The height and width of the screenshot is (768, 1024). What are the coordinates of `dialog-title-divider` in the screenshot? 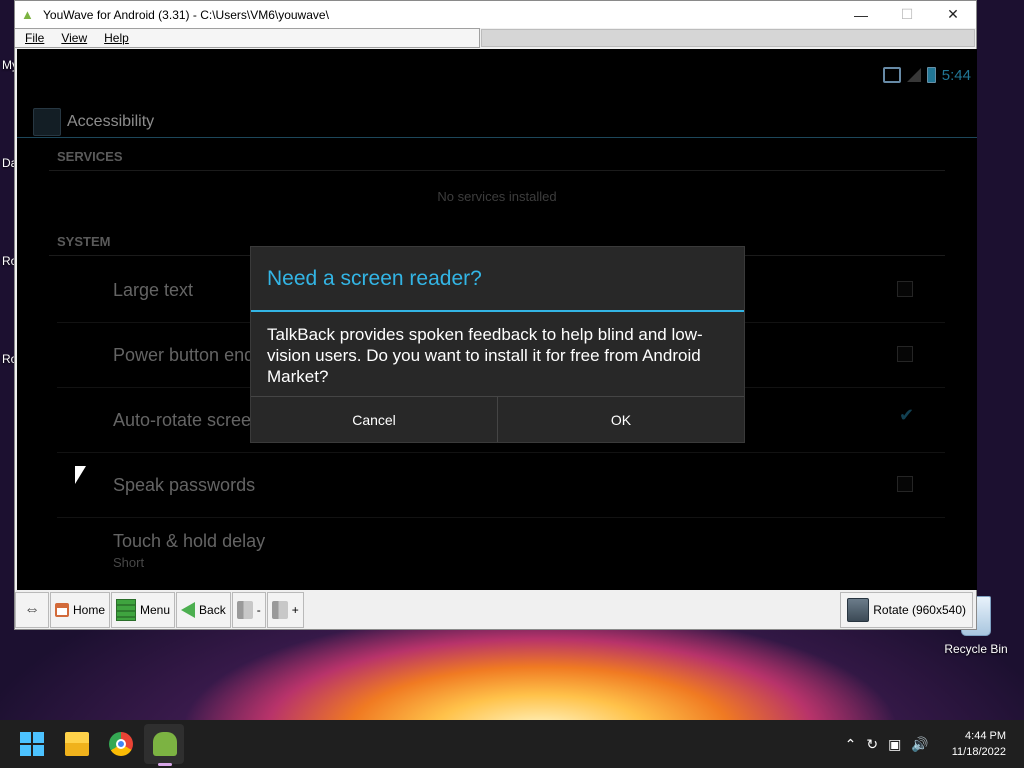 It's located at (497, 311).